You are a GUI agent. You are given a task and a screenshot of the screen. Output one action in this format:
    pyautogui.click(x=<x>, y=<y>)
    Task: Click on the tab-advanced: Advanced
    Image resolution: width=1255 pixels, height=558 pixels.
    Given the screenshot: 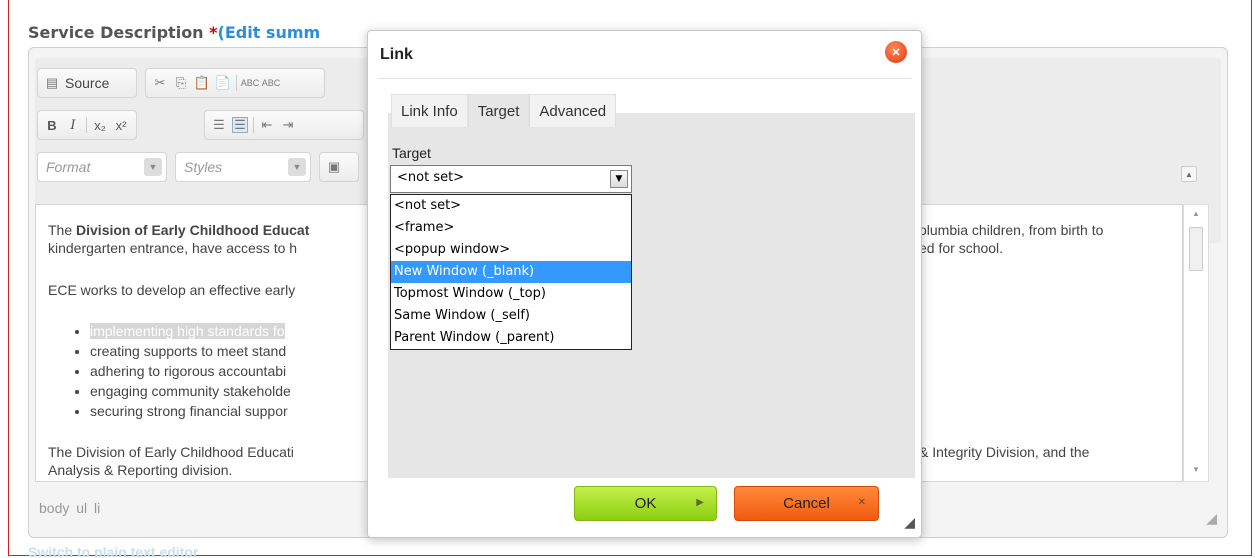 What is the action you would take?
    pyautogui.click(x=573, y=110)
    